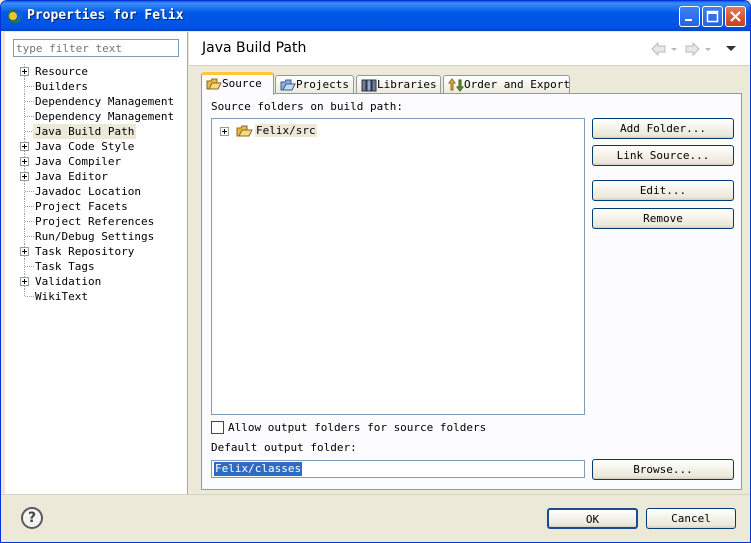  What do you see at coordinates (665, 49) in the screenshot?
I see `back-arrow-icon` at bounding box center [665, 49].